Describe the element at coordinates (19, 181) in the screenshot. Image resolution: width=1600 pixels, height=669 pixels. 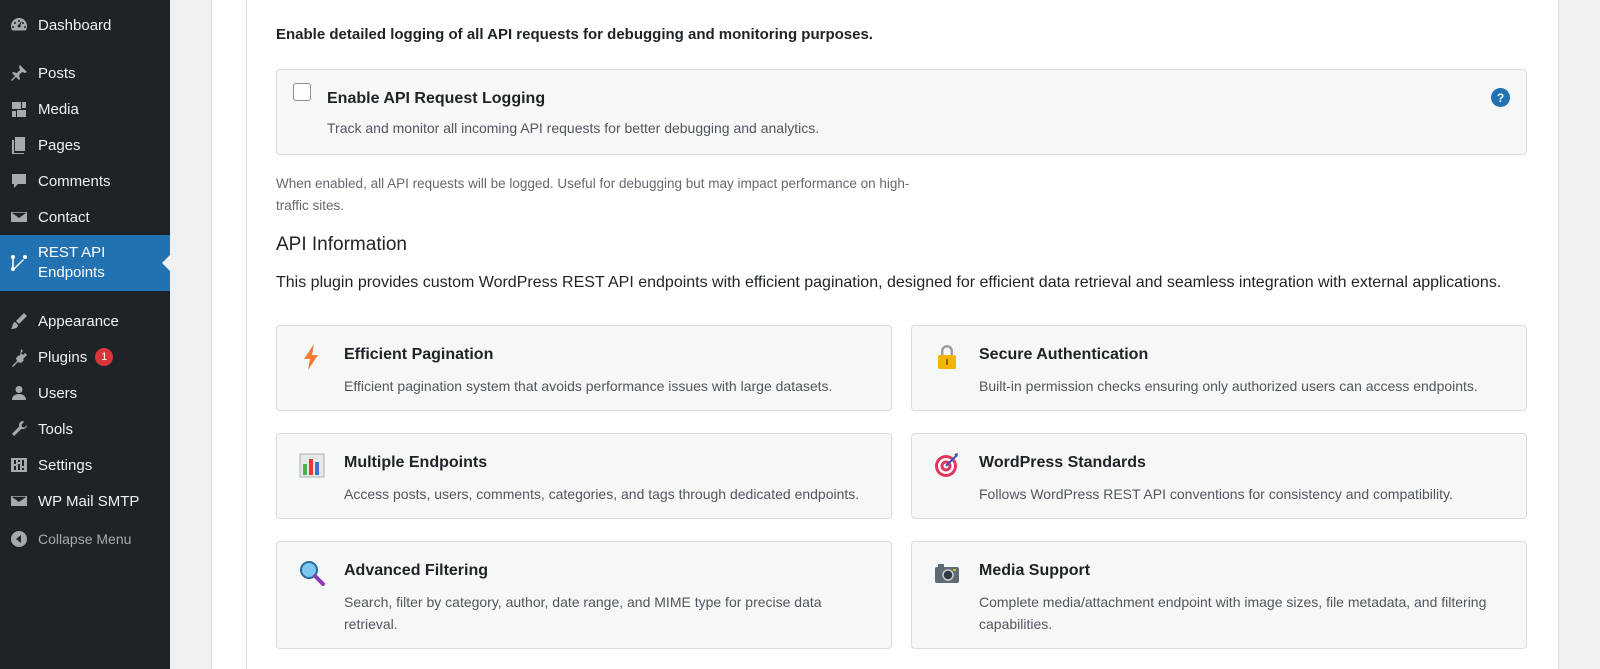
I see `comment-icon` at that location.